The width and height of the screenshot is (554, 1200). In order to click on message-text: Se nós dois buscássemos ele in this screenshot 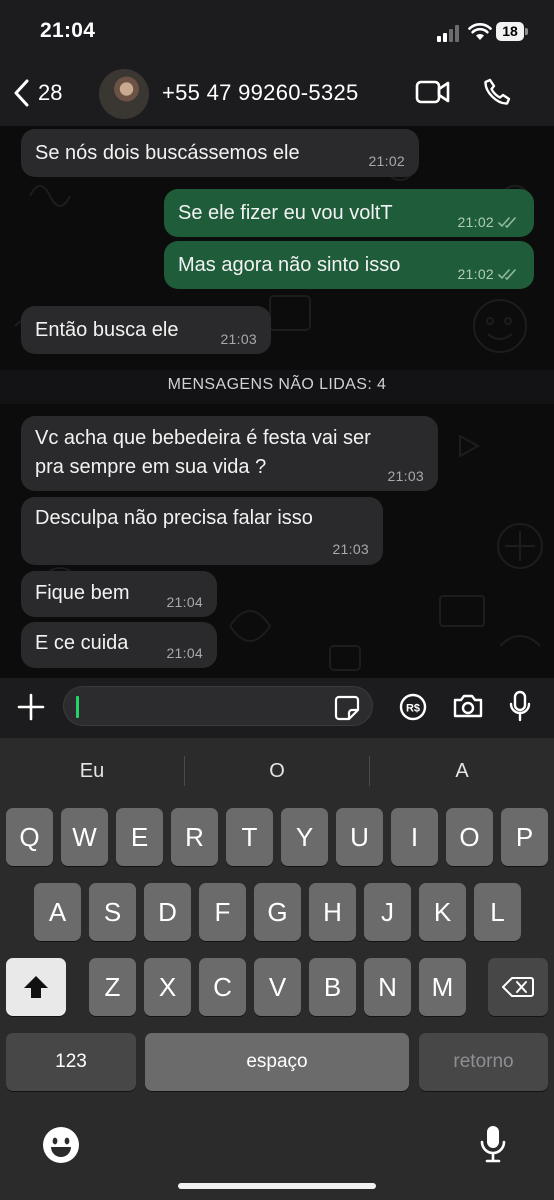, I will do `click(167, 153)`.